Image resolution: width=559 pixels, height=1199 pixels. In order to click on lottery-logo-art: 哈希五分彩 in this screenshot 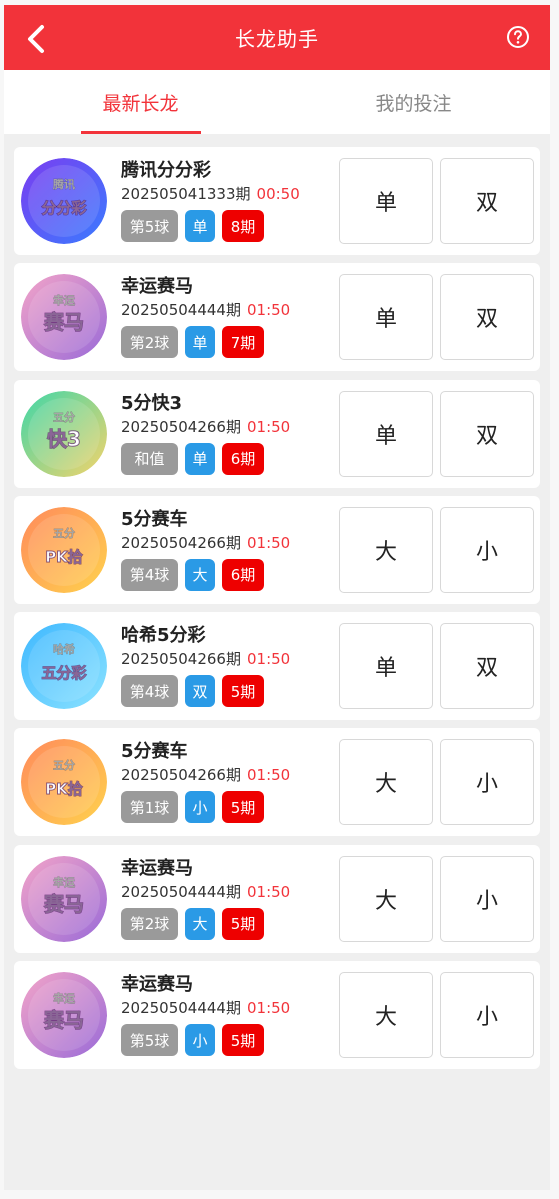, I will do `click(64, 666)`.